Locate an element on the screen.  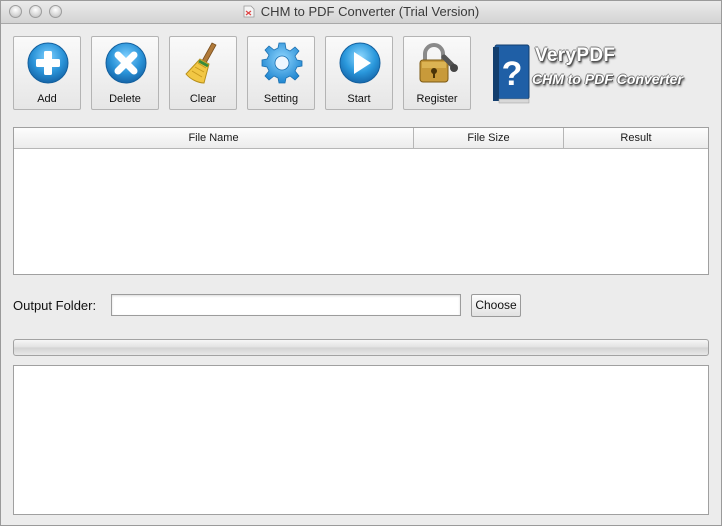
setting-button: Setting is located at coordinates (281, 73).